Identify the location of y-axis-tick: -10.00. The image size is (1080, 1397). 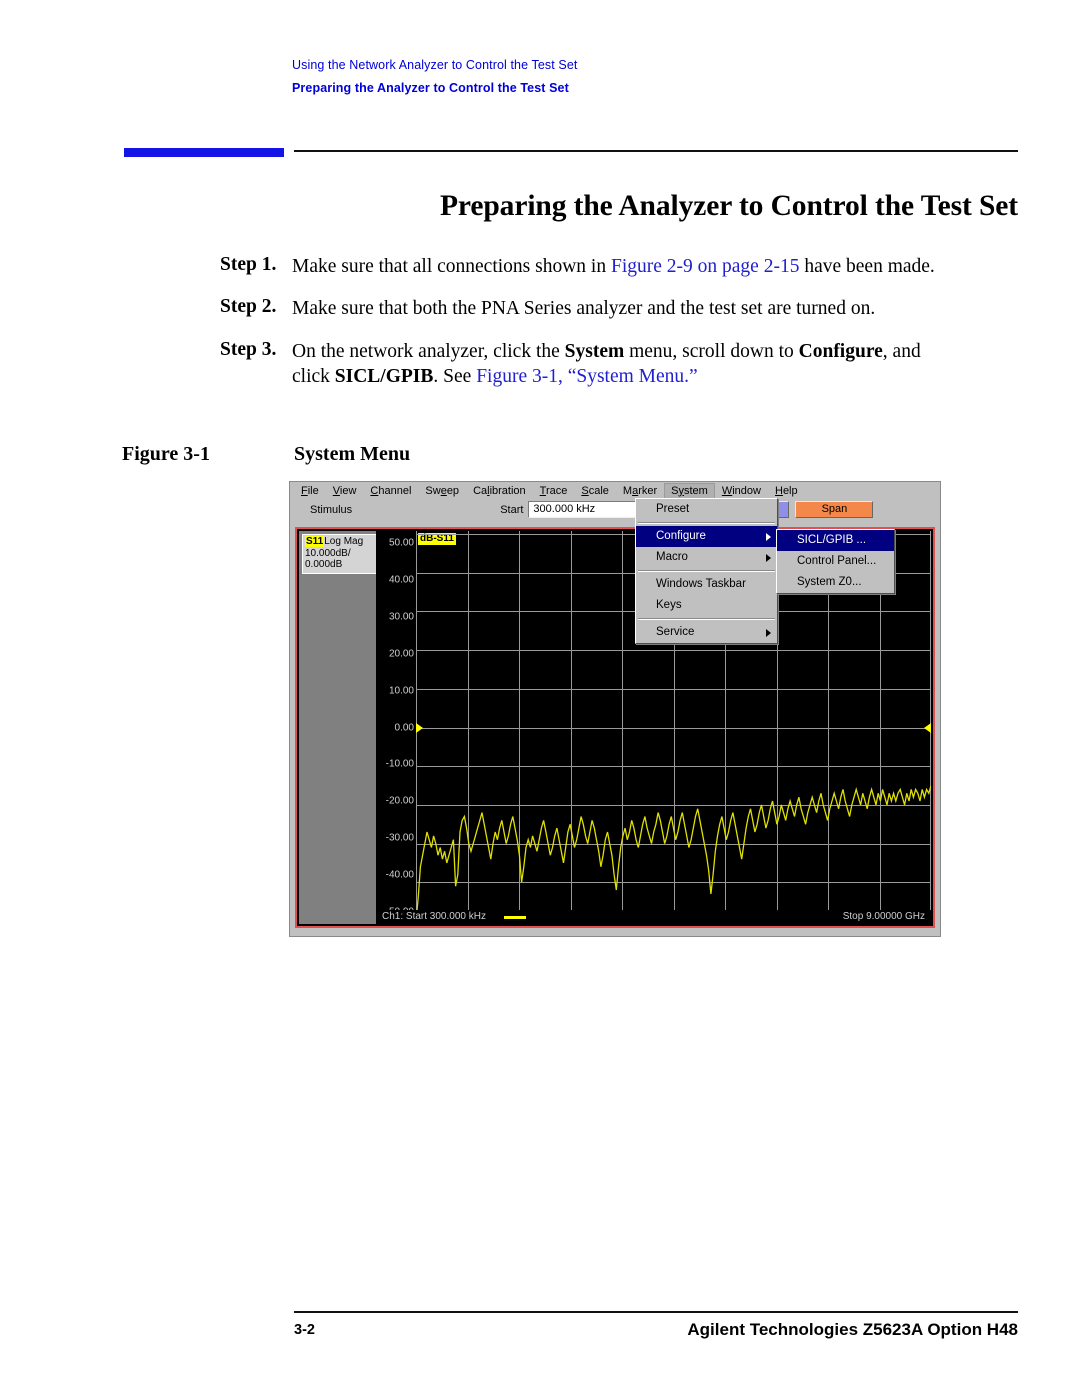
(399, 764).